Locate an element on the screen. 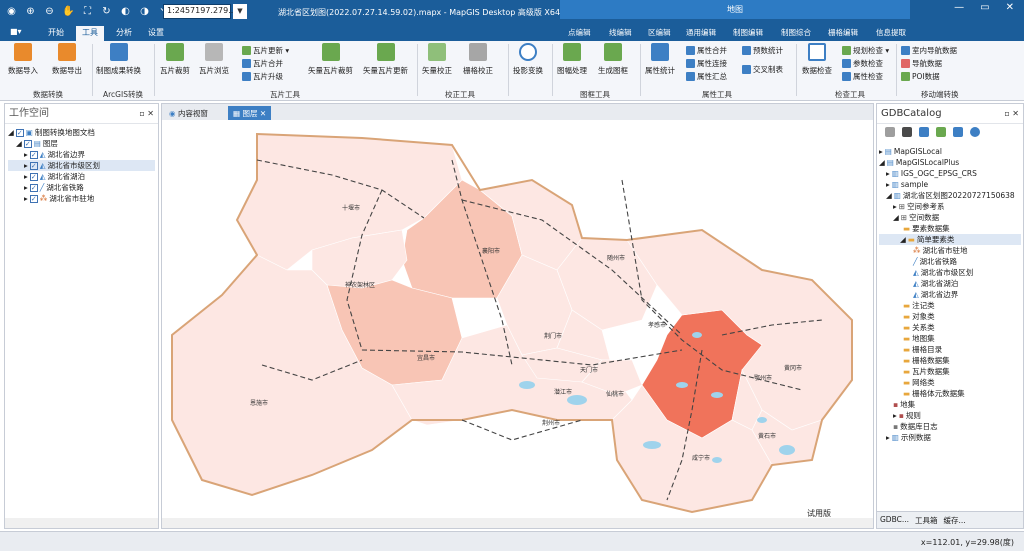  attr-summary-button: 属性汇总 is located at coordinates (706, 76).